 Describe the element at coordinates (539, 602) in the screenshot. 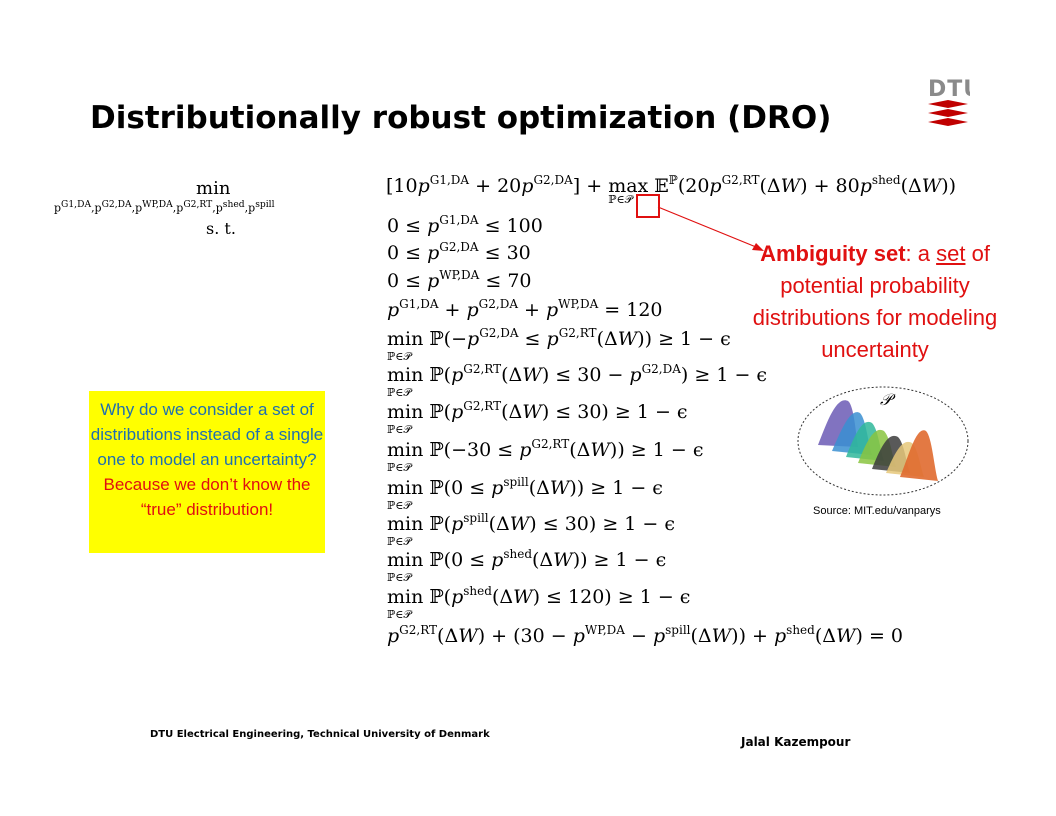

I see `constraint-12: min ℙ∈𝒫 ℙ(pshed(ΔW) ≤ 120) ≥ 1 − ϵ` at that location.